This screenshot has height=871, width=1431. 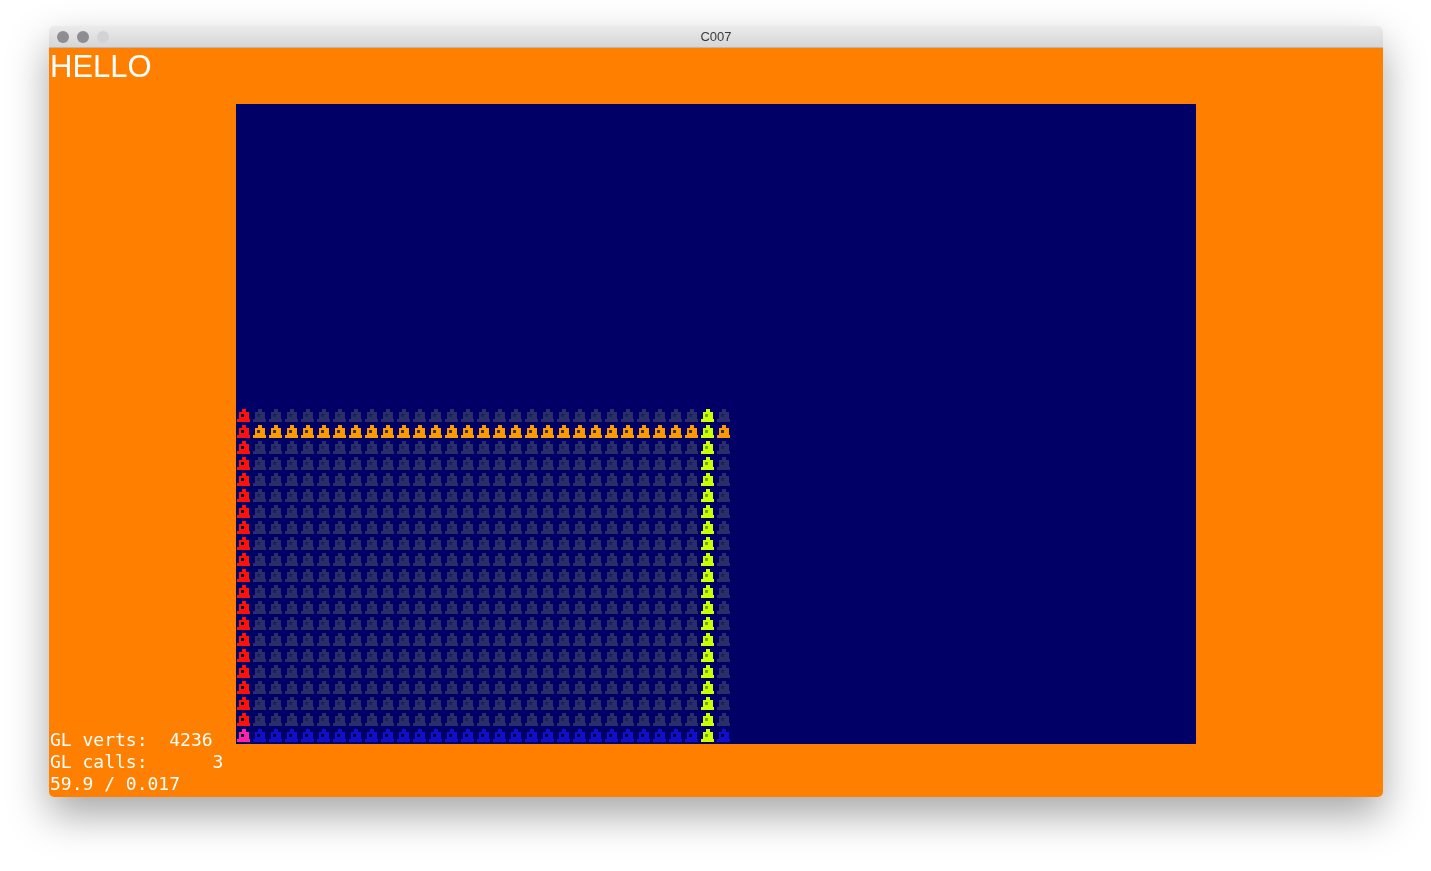 What do you see at coordinates (116, 784) in the screenshot?
I see `stats-line: 59.9 / 0.017` at bounding box center [116, 784].